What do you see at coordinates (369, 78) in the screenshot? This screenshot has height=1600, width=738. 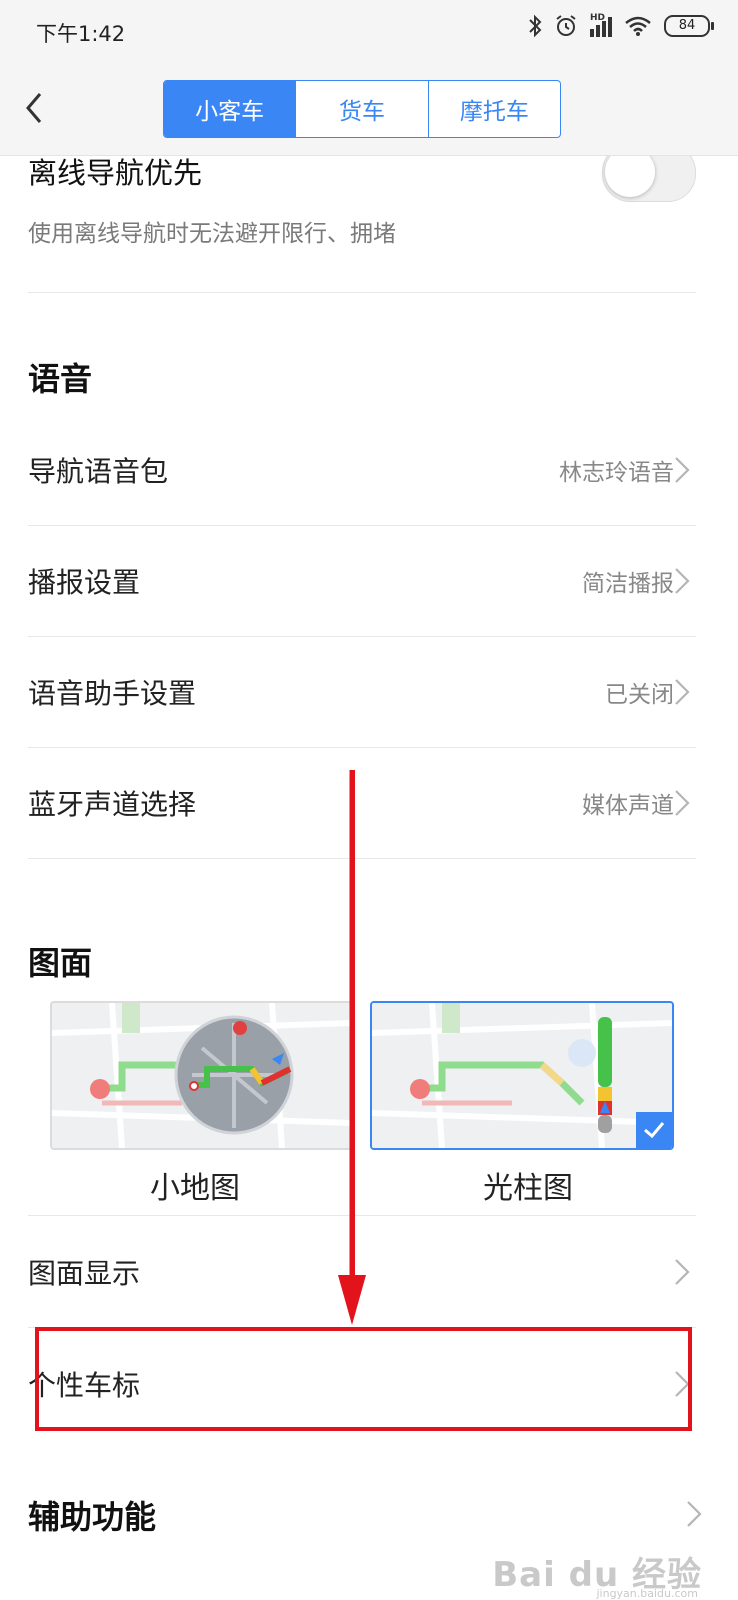 I see `top-bar: 下午1:42 HD 84 小客车 货车 摩托车` at bounding box center [369, 78].